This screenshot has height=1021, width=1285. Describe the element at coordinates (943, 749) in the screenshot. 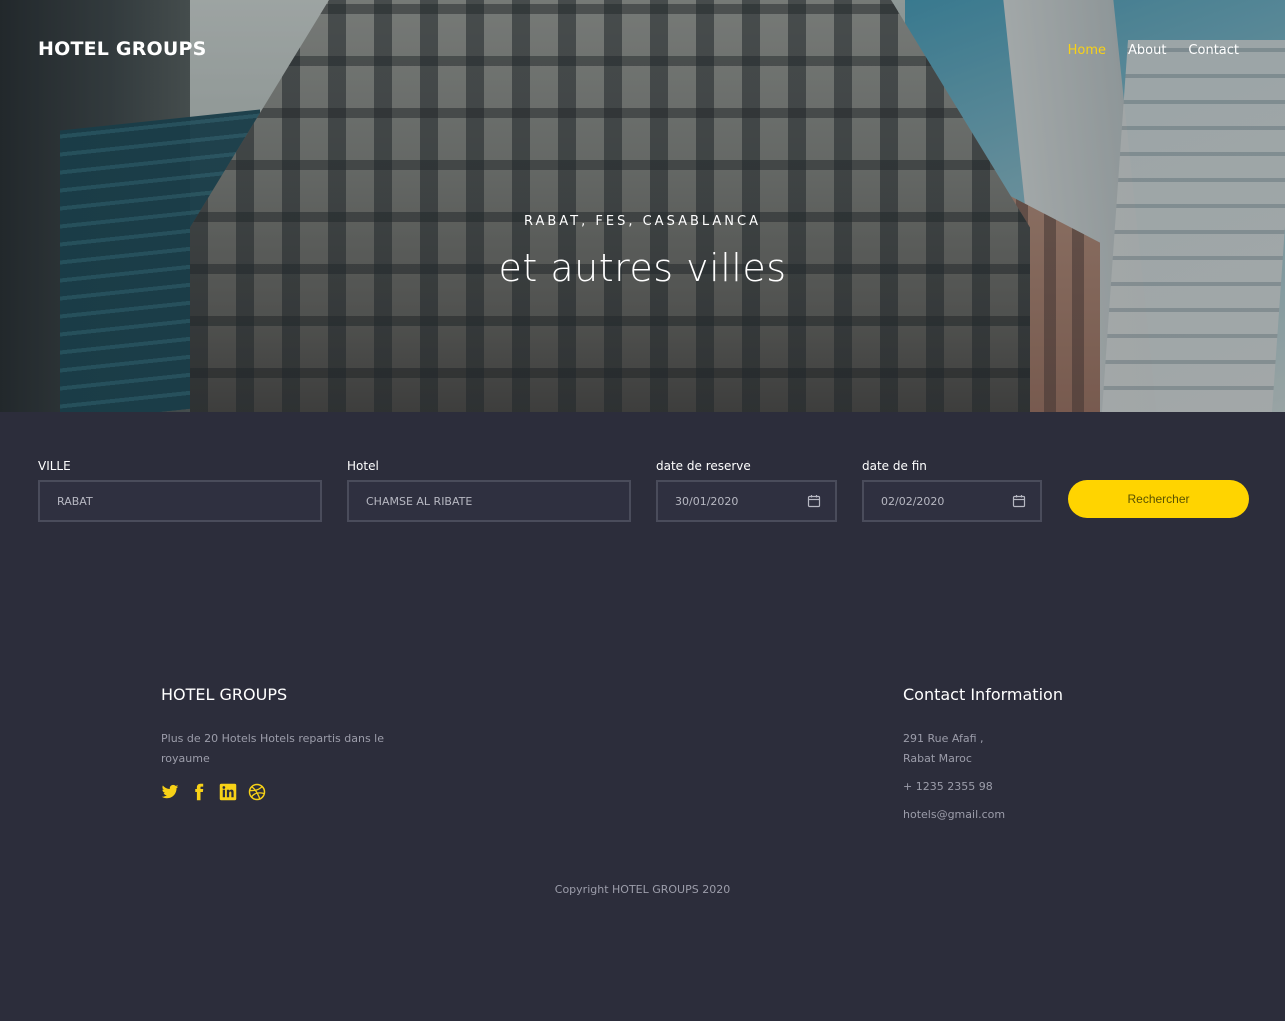

I see `footer-address: 291 Rue Afafi , Rabat Maroc` at that location.